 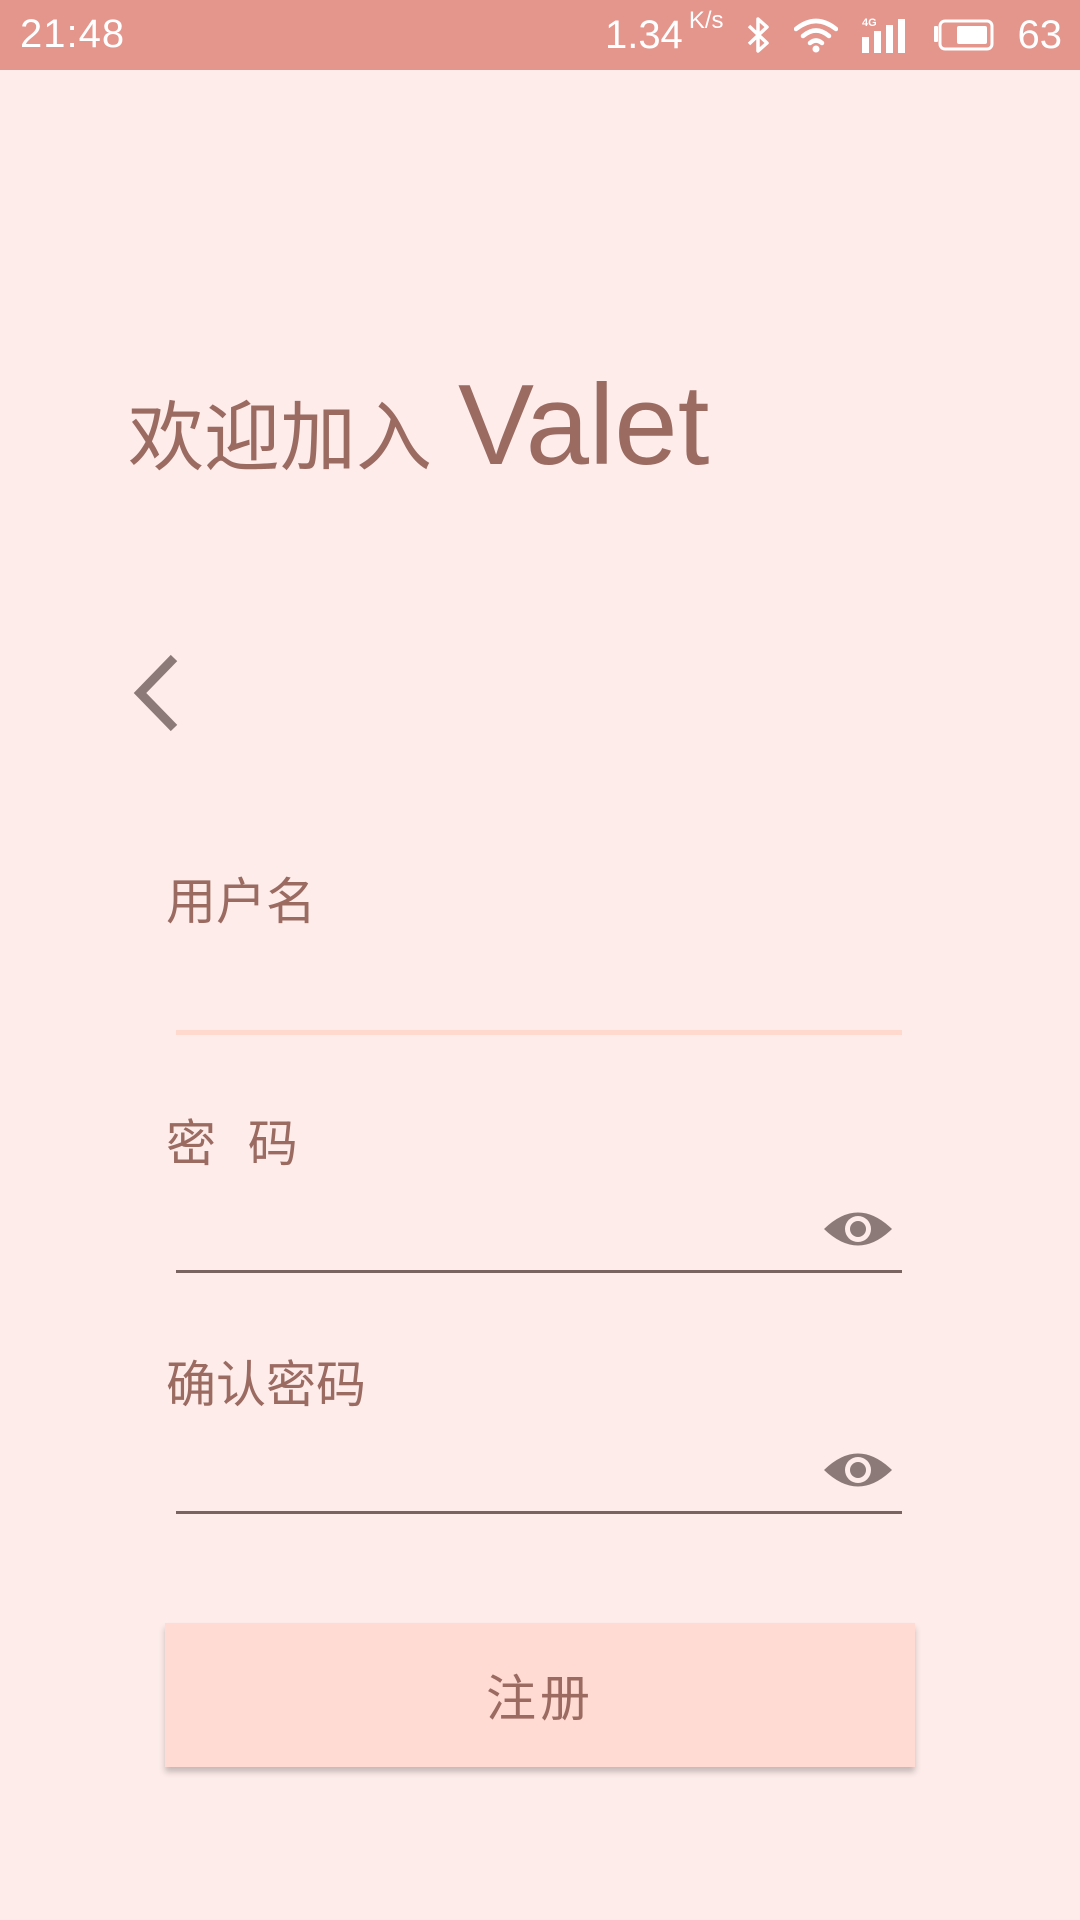 What do you see at coordinates (266, 1385) in the screenshot?
I see `confirm-password-label: 确认密码` at bounding box center [266, 1385].